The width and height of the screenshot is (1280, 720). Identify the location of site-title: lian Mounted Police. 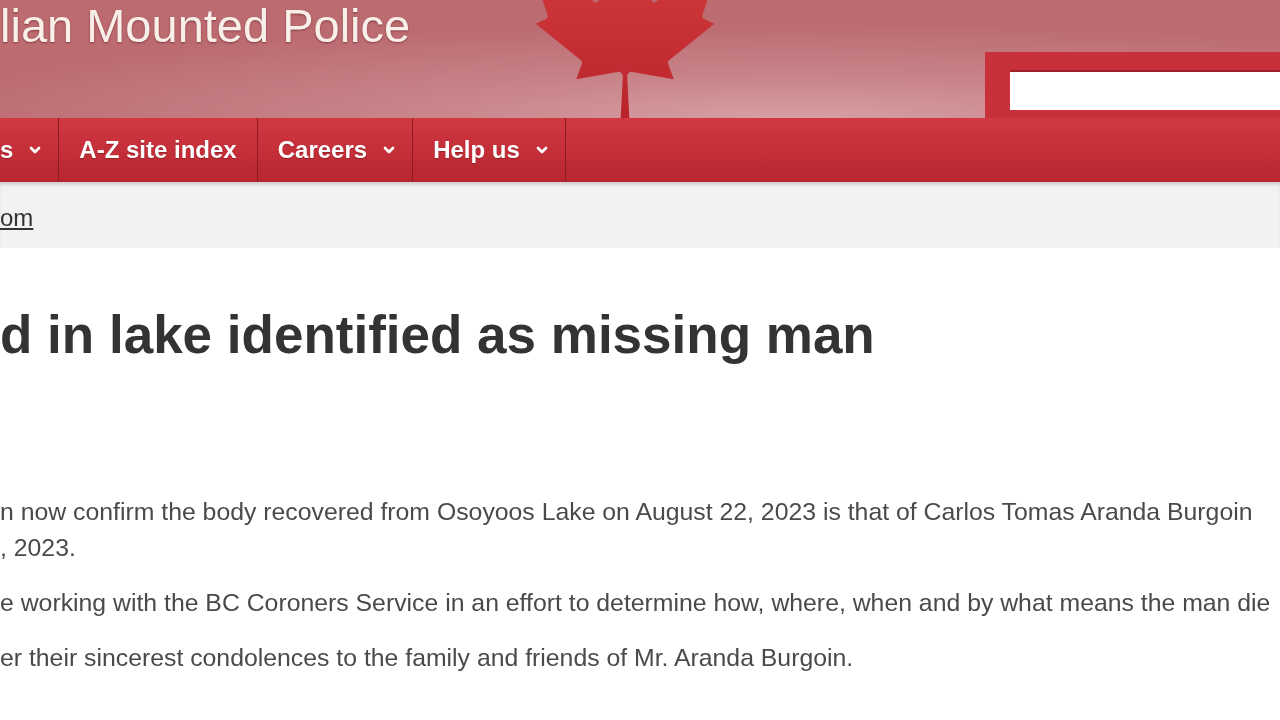
(206, 25).